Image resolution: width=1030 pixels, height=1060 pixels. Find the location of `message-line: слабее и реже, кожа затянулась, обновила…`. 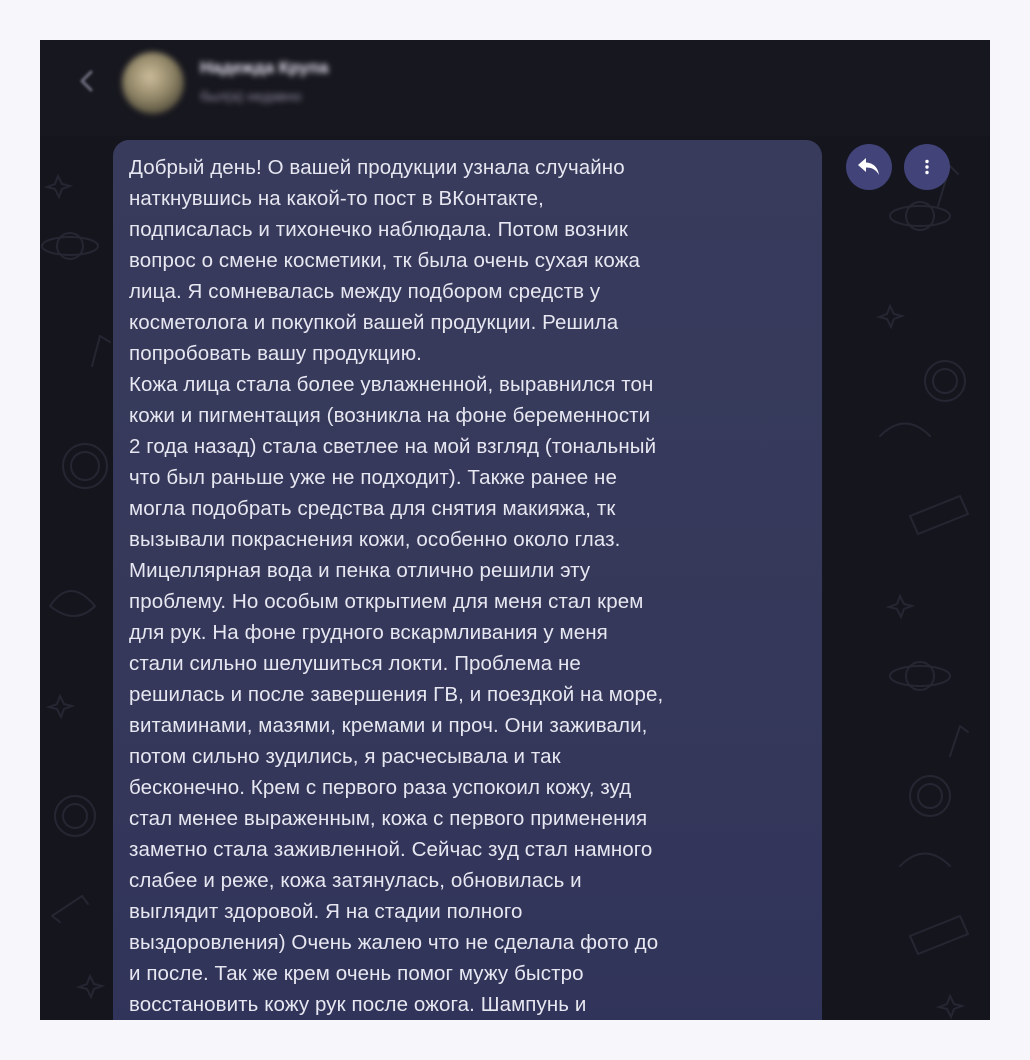

message-line: слабее и реже, кожа затянулась, обновила… is located at coordinates (355, 880).